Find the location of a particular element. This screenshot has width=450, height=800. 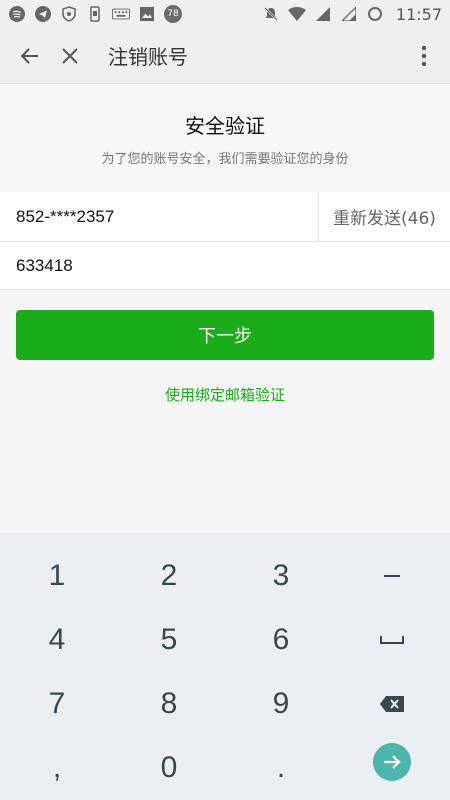

key-6: 6 is located at coordinates (281, 640).